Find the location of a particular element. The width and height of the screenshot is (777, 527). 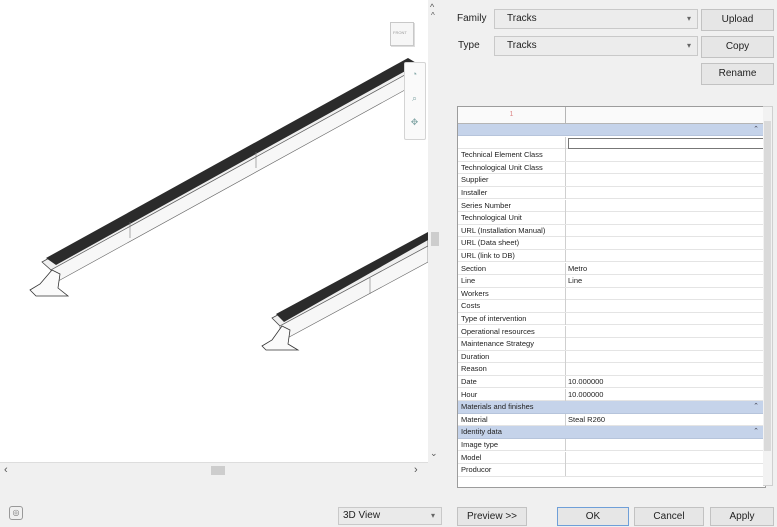

chevron-down-icon: ▾ is located at coordinates (688, 45).